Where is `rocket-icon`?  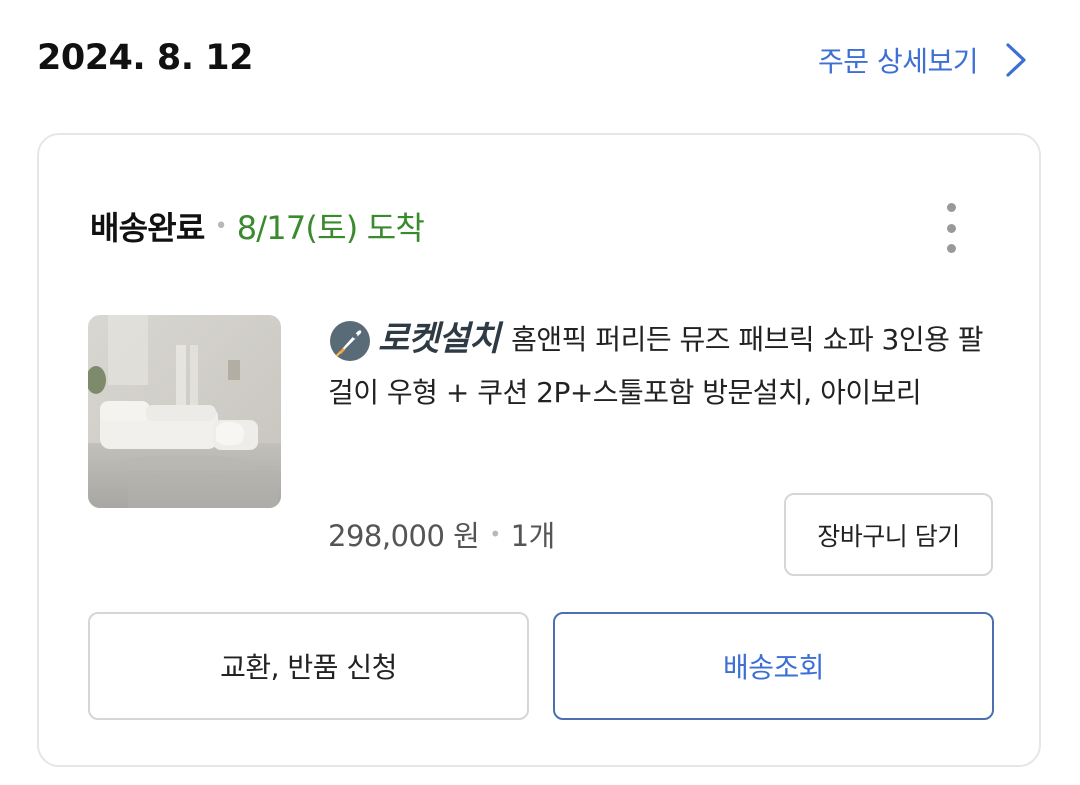
rocket-icon is located at coordinates (350, 341).